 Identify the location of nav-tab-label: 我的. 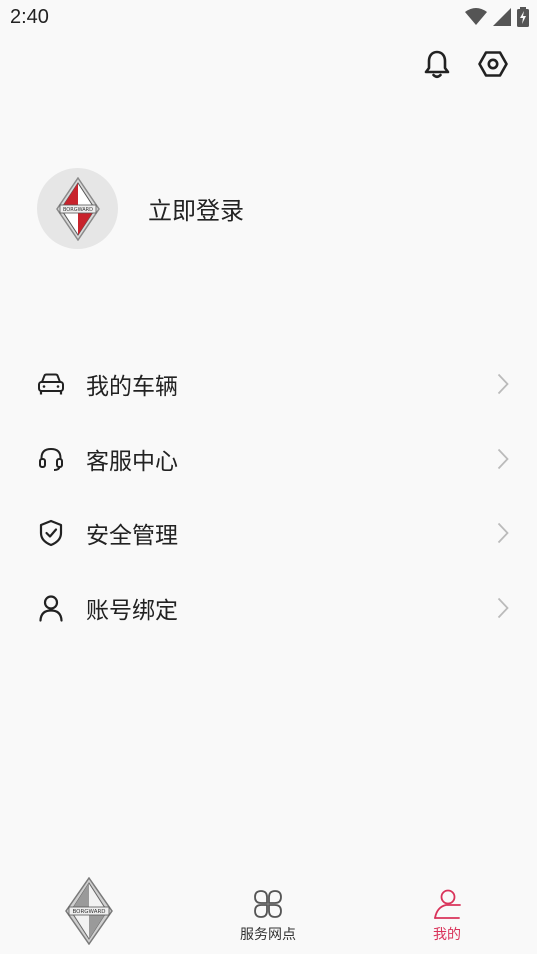
(447, 935).